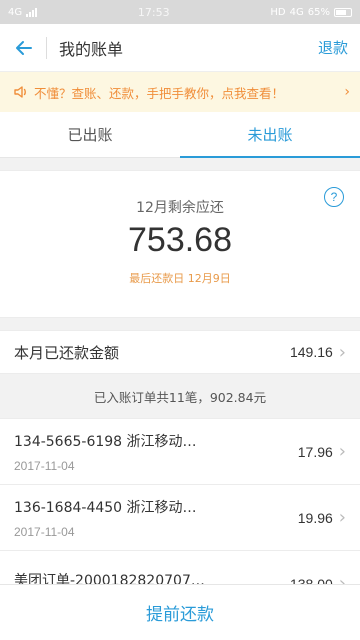 The height and width of the screenshot is (640, 360). I want to click on order-amount: 17.96, so click(315, 451).